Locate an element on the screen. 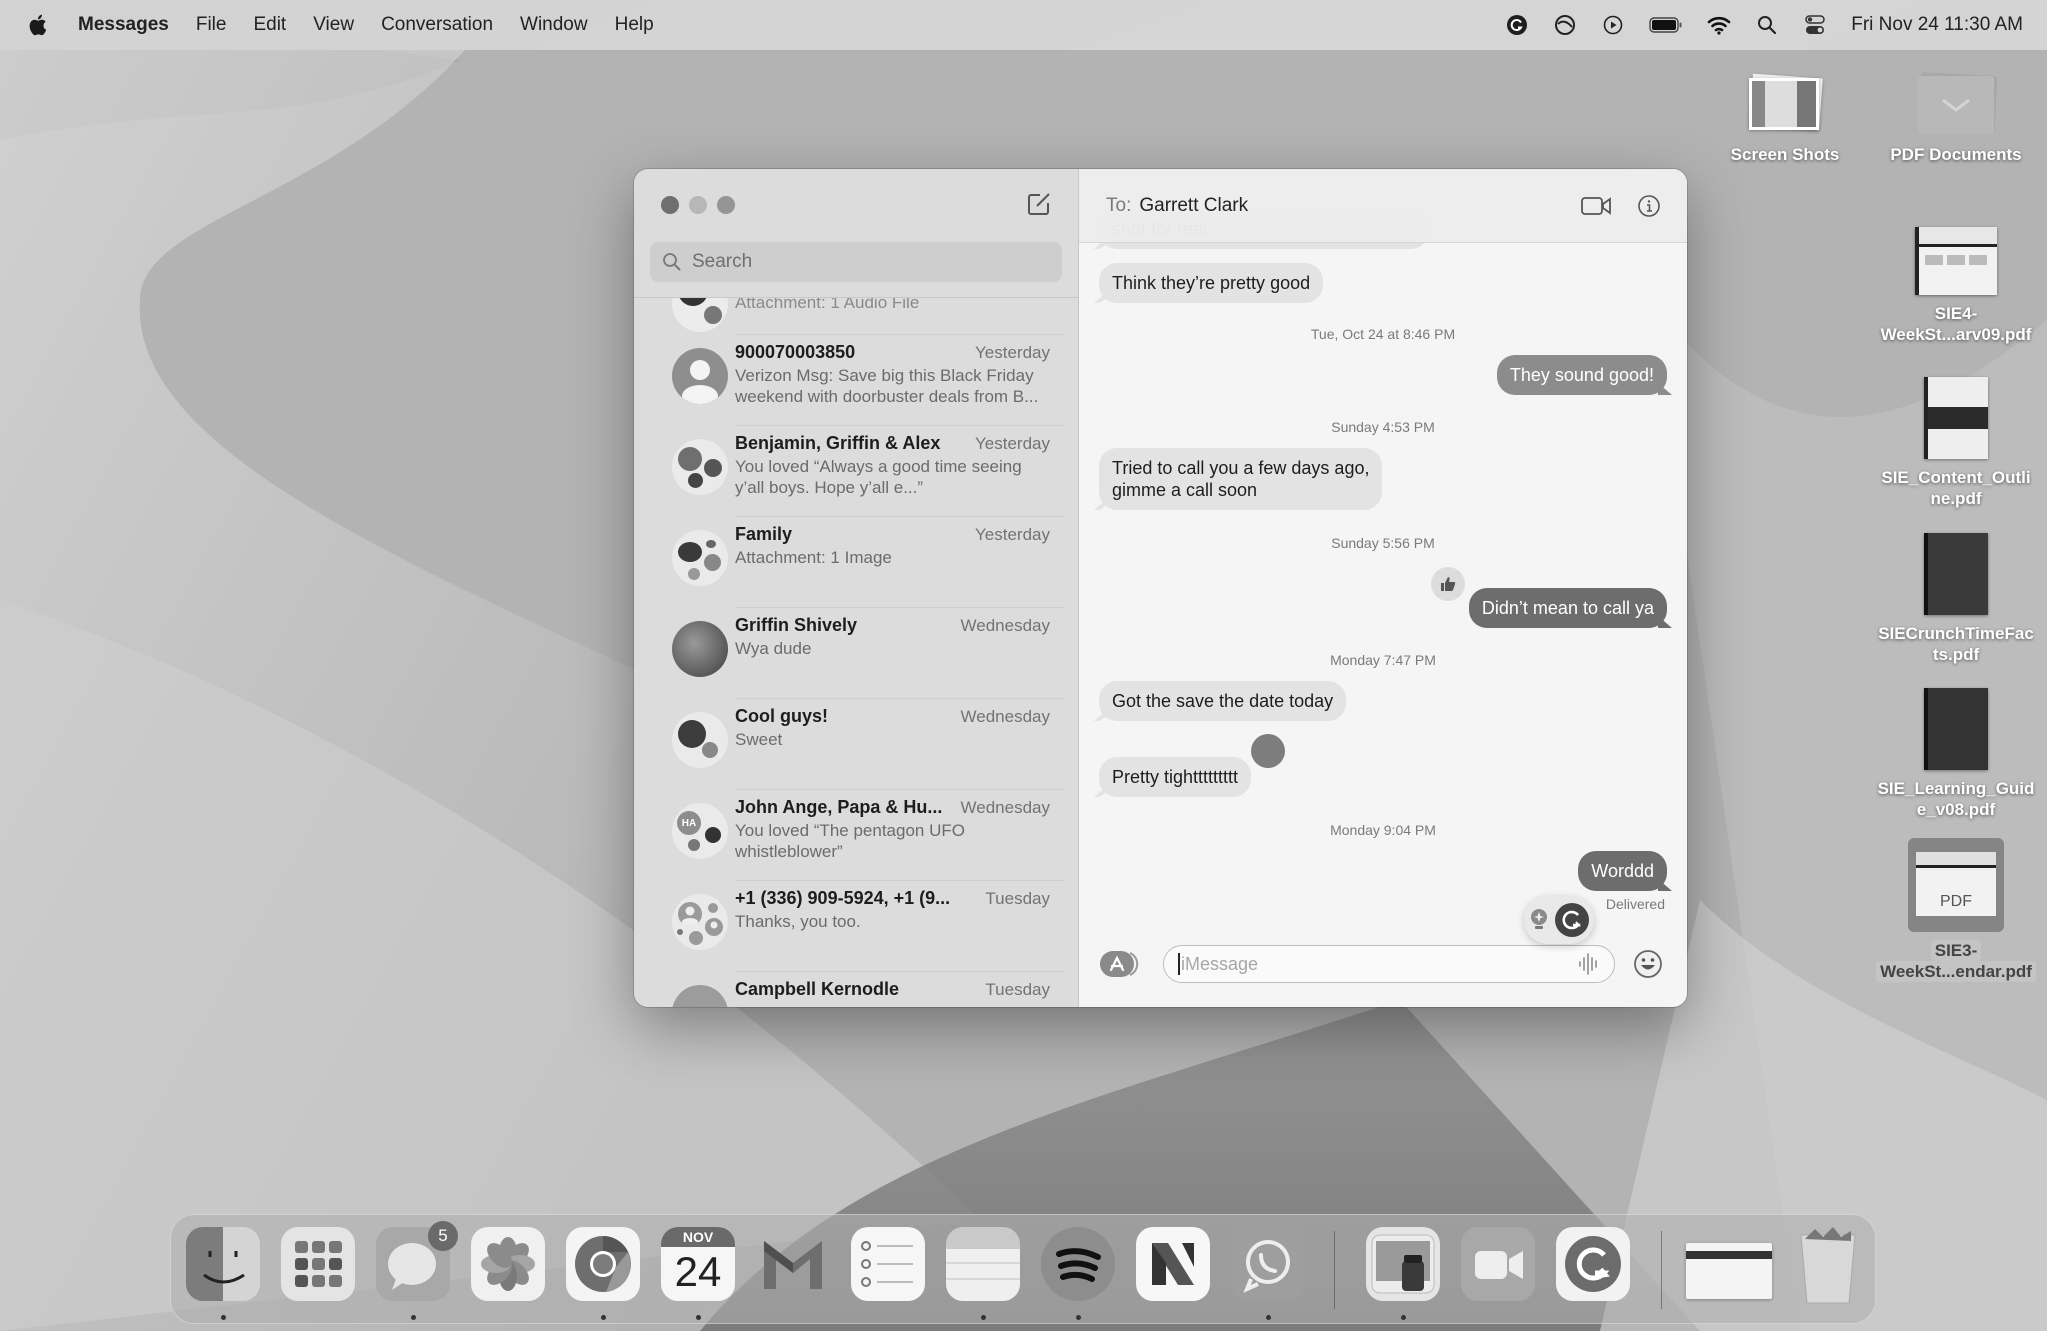  control-center-icon is located at coordinates (1815, 25).